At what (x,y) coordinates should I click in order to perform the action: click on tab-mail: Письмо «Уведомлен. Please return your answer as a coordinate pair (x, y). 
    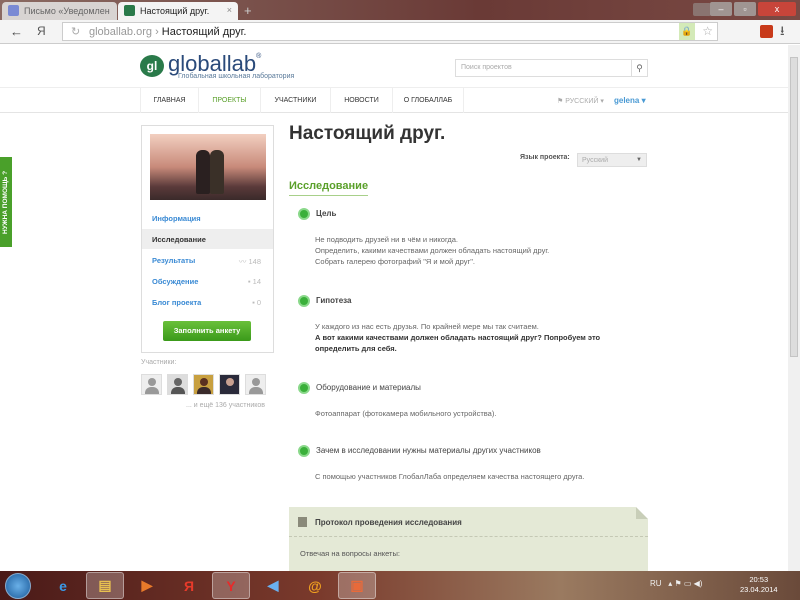
    Looking at the image, I should click on (59, 11).